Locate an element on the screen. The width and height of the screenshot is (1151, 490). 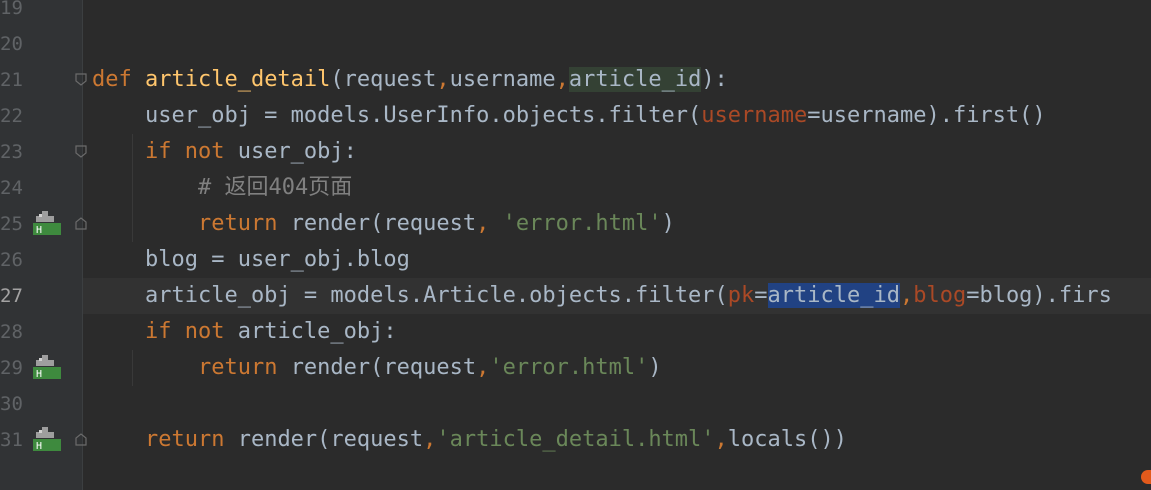
warning-marker-icon is located at coordinates (1146, 477).